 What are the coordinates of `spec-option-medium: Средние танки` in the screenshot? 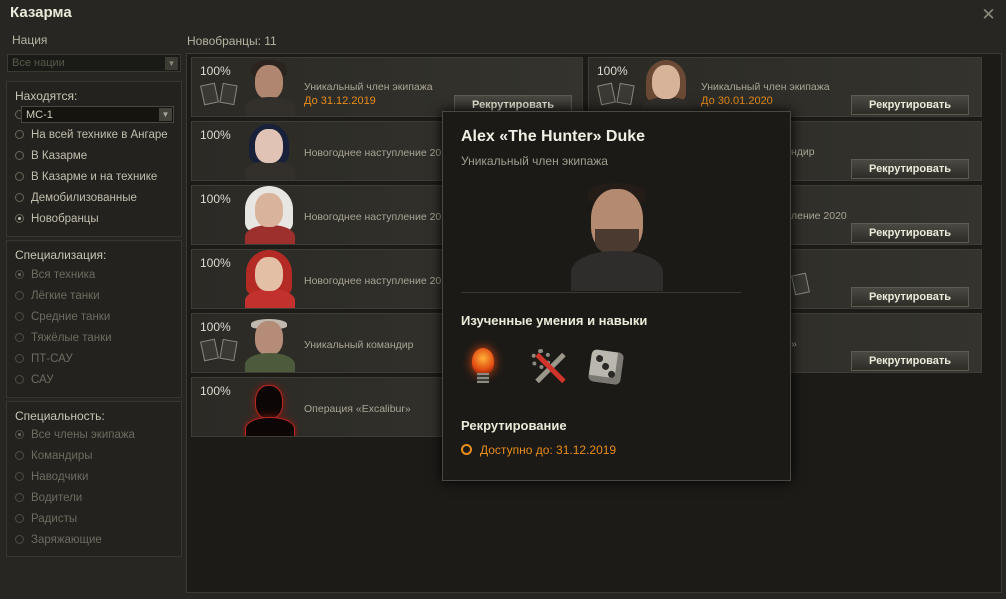 It's located at (62, 317).